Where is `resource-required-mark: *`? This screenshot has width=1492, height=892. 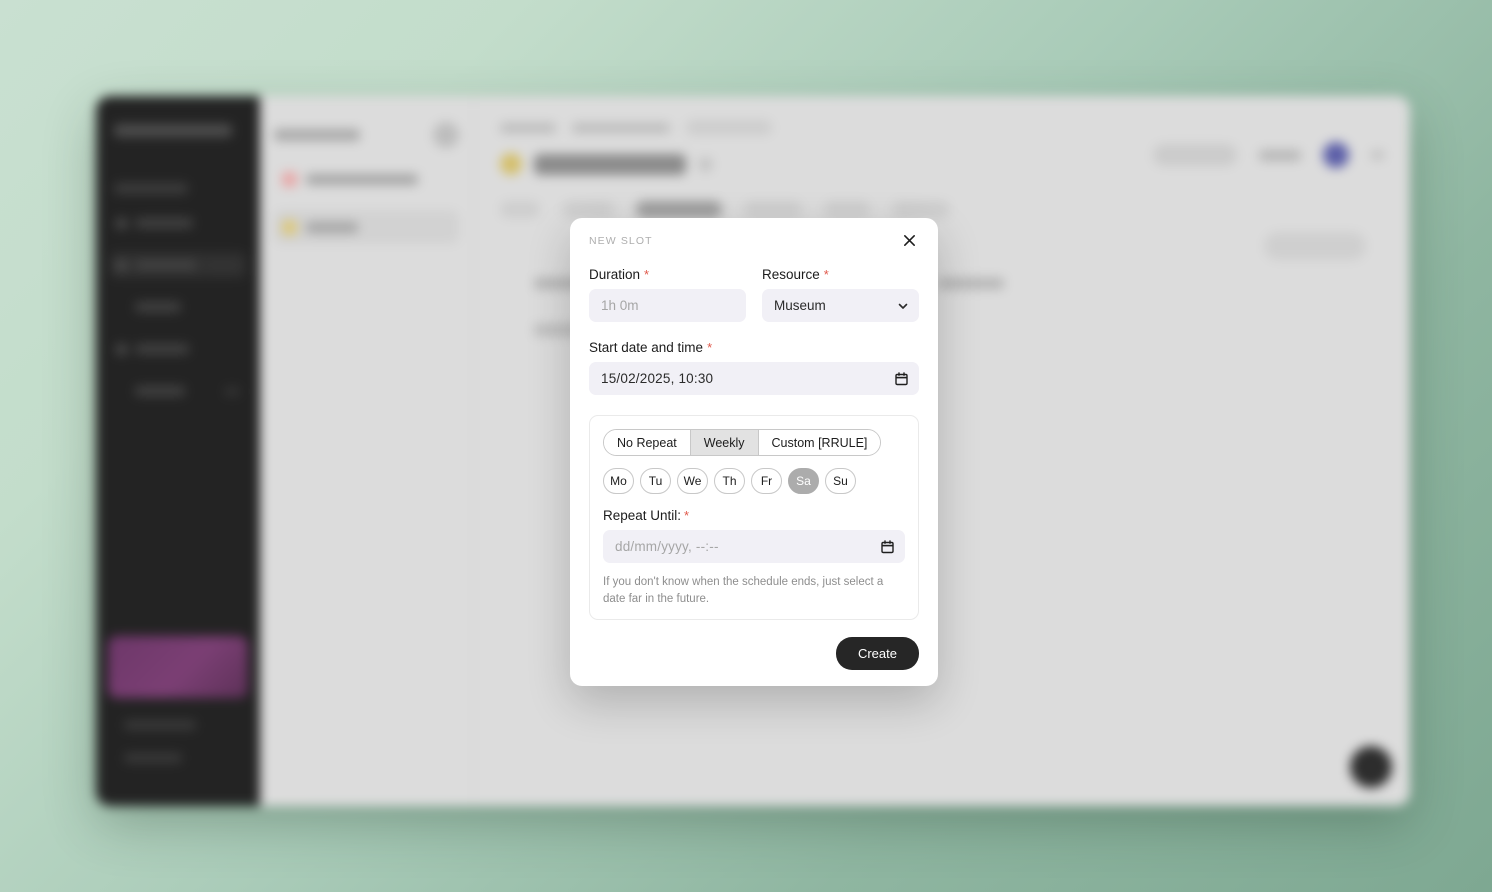 resource-required-mark: * is located at coordinates (826, 274).